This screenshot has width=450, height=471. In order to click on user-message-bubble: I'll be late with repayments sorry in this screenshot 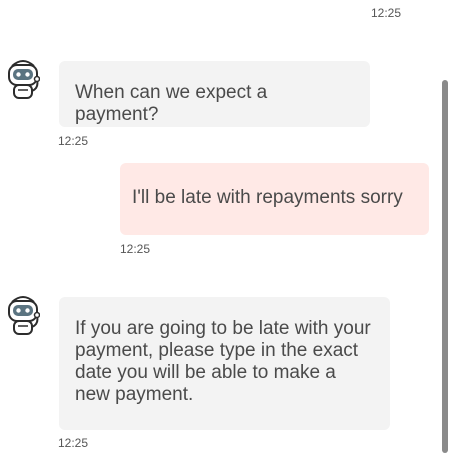, I will do `click(274, 199)`.